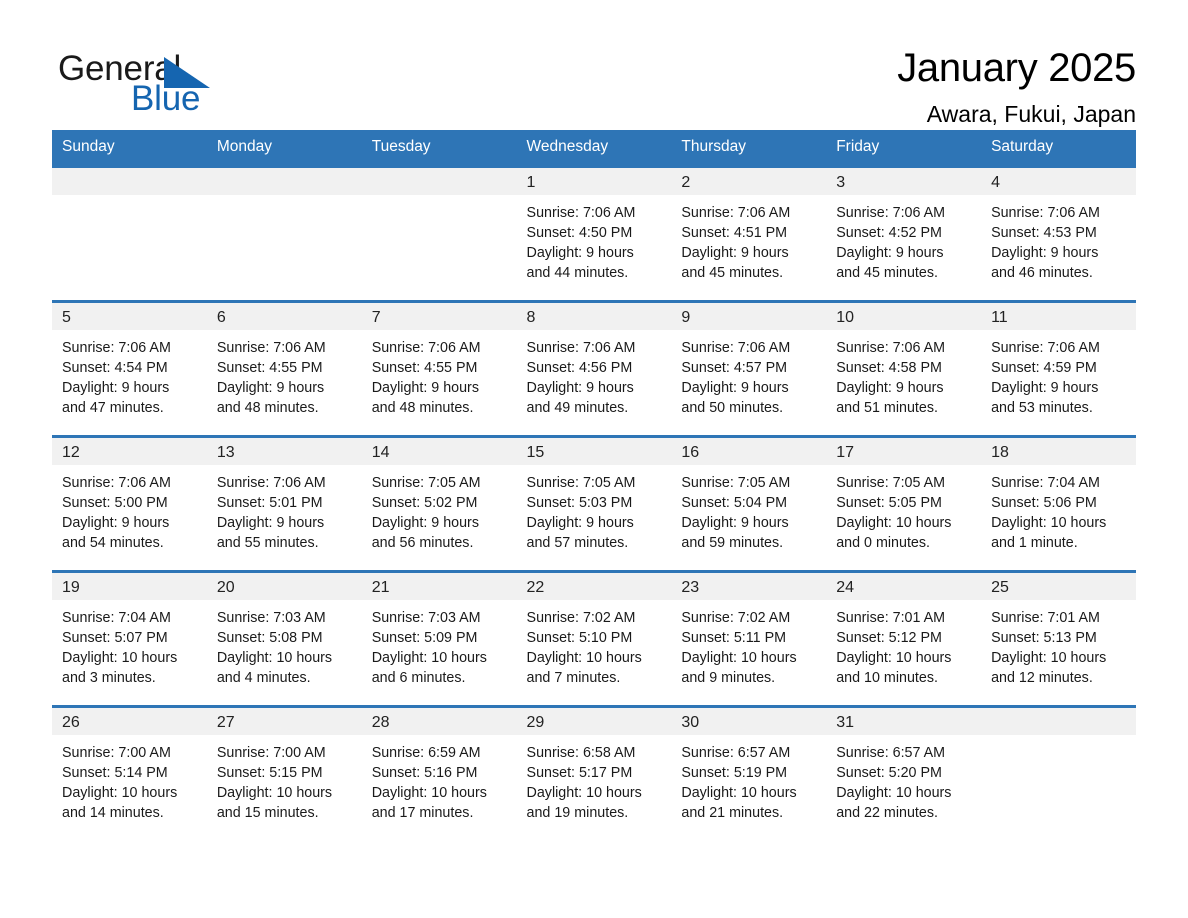 The height and width of the screenshot is (918, 1188). Describe the element at coordinates (439, 316) in the screenshot. I see `day-number: 7` at that location.